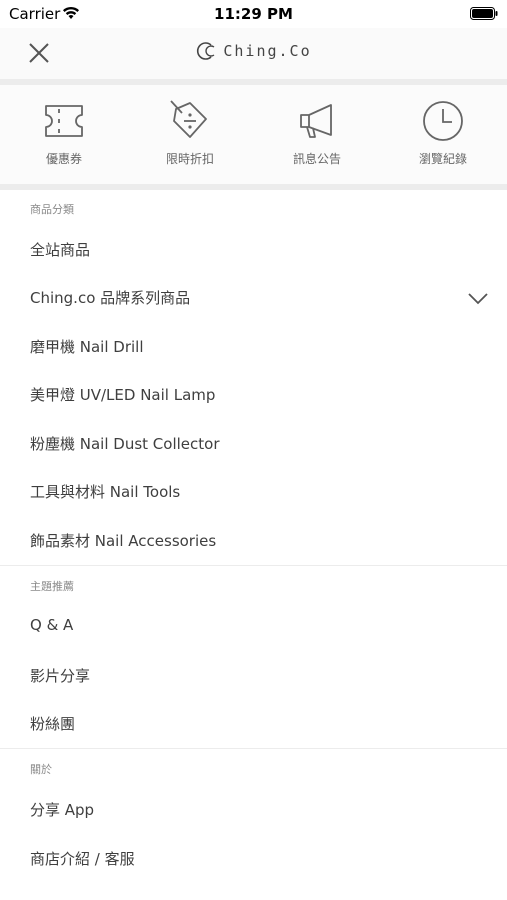  I want to click on menu-item-label: 飾品素材 Nail Accessories, so click(123, 541).